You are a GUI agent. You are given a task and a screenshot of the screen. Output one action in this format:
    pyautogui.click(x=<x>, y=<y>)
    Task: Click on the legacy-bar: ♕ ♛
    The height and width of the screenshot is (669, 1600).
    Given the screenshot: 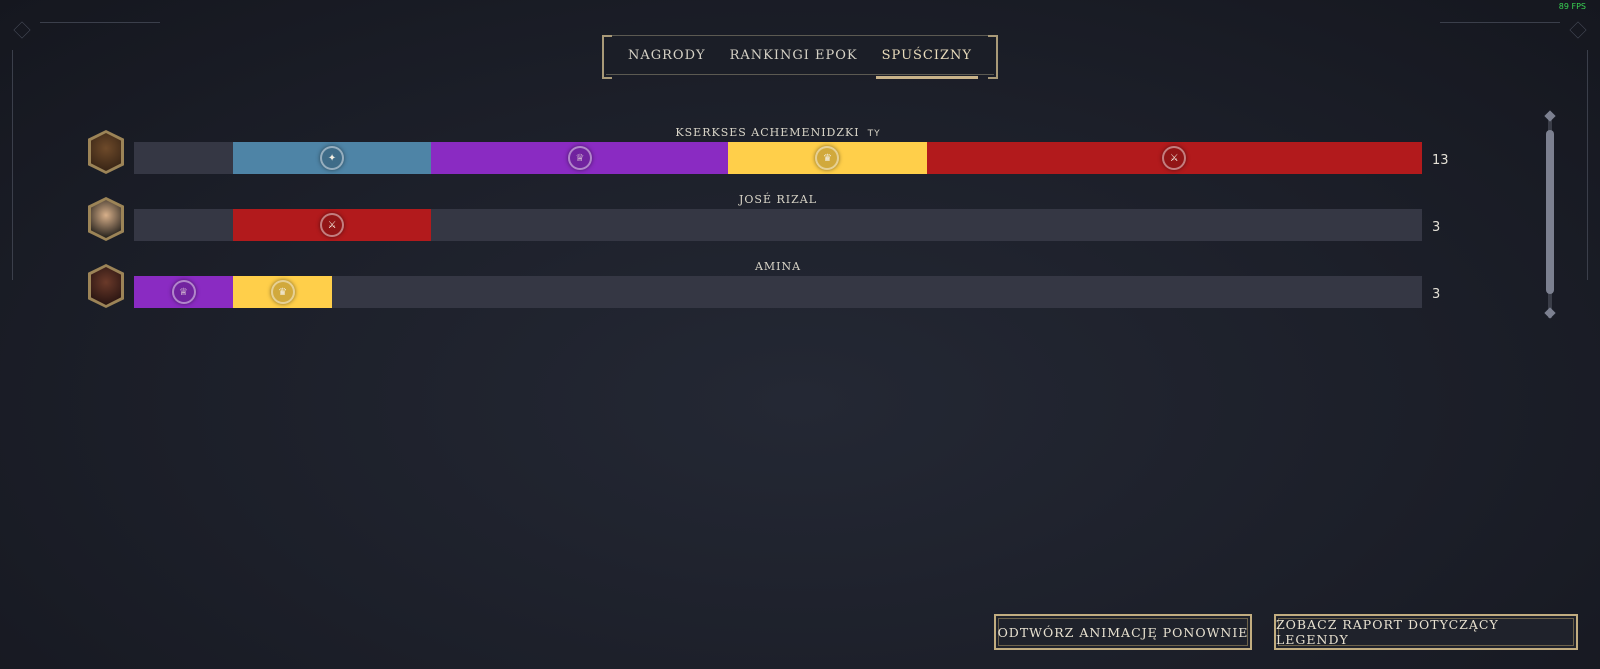 What is the action you would take?
    pyautogui.click(x=778, y=292)
    